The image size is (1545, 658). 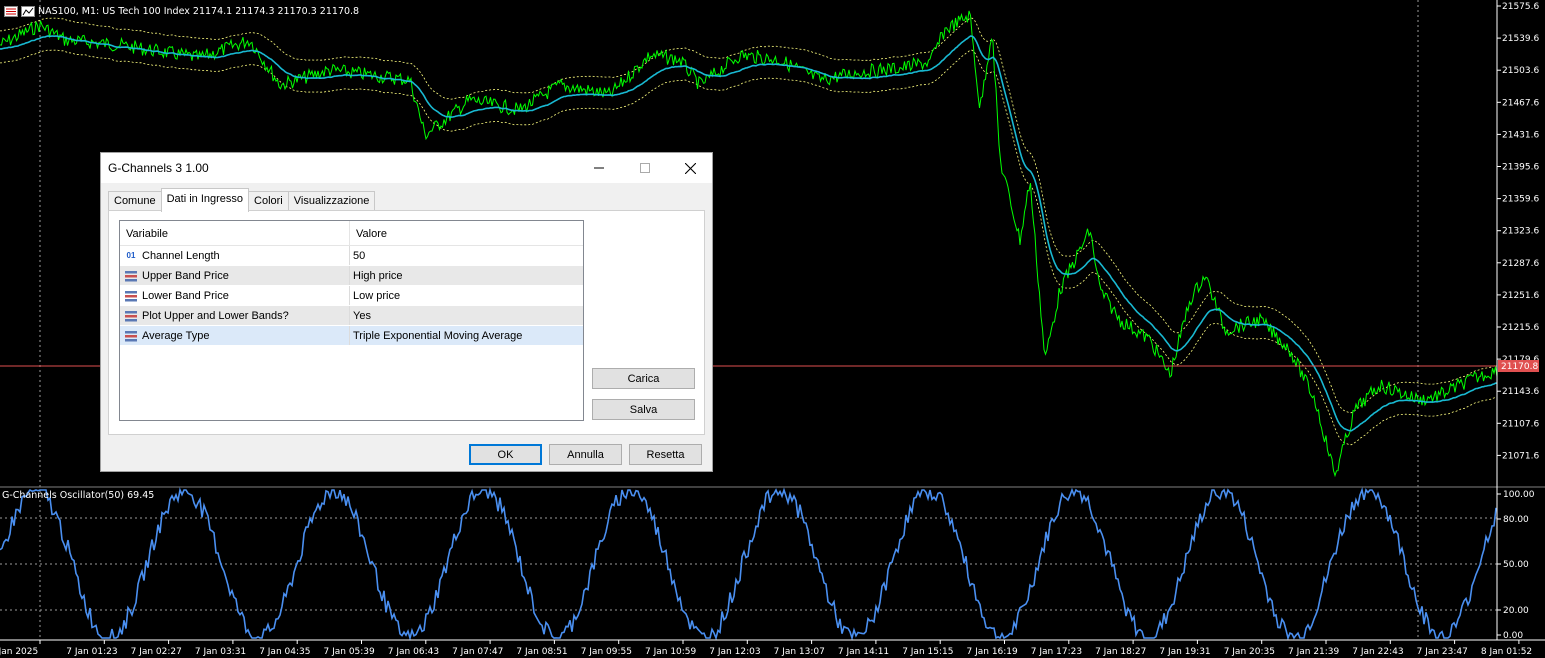 What do you see at coordinates (477, 652) in the screenshot?
I see `time-tick-label: 7 Jan 07:47` at bounding box center [477, 652].